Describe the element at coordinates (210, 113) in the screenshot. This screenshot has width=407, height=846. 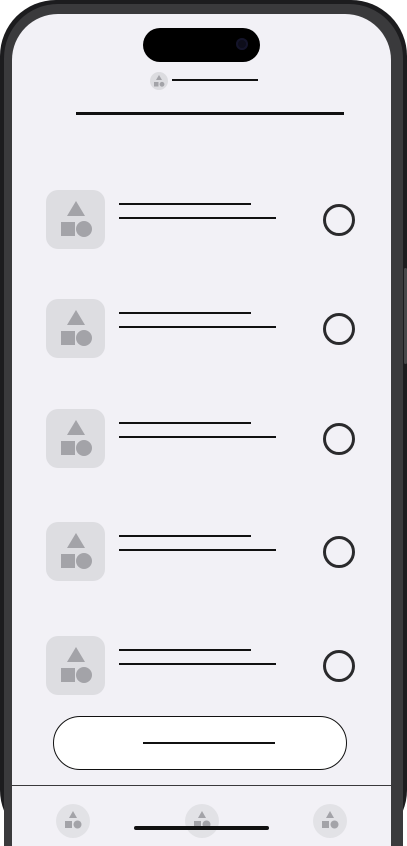
I see `page-title` at that location.